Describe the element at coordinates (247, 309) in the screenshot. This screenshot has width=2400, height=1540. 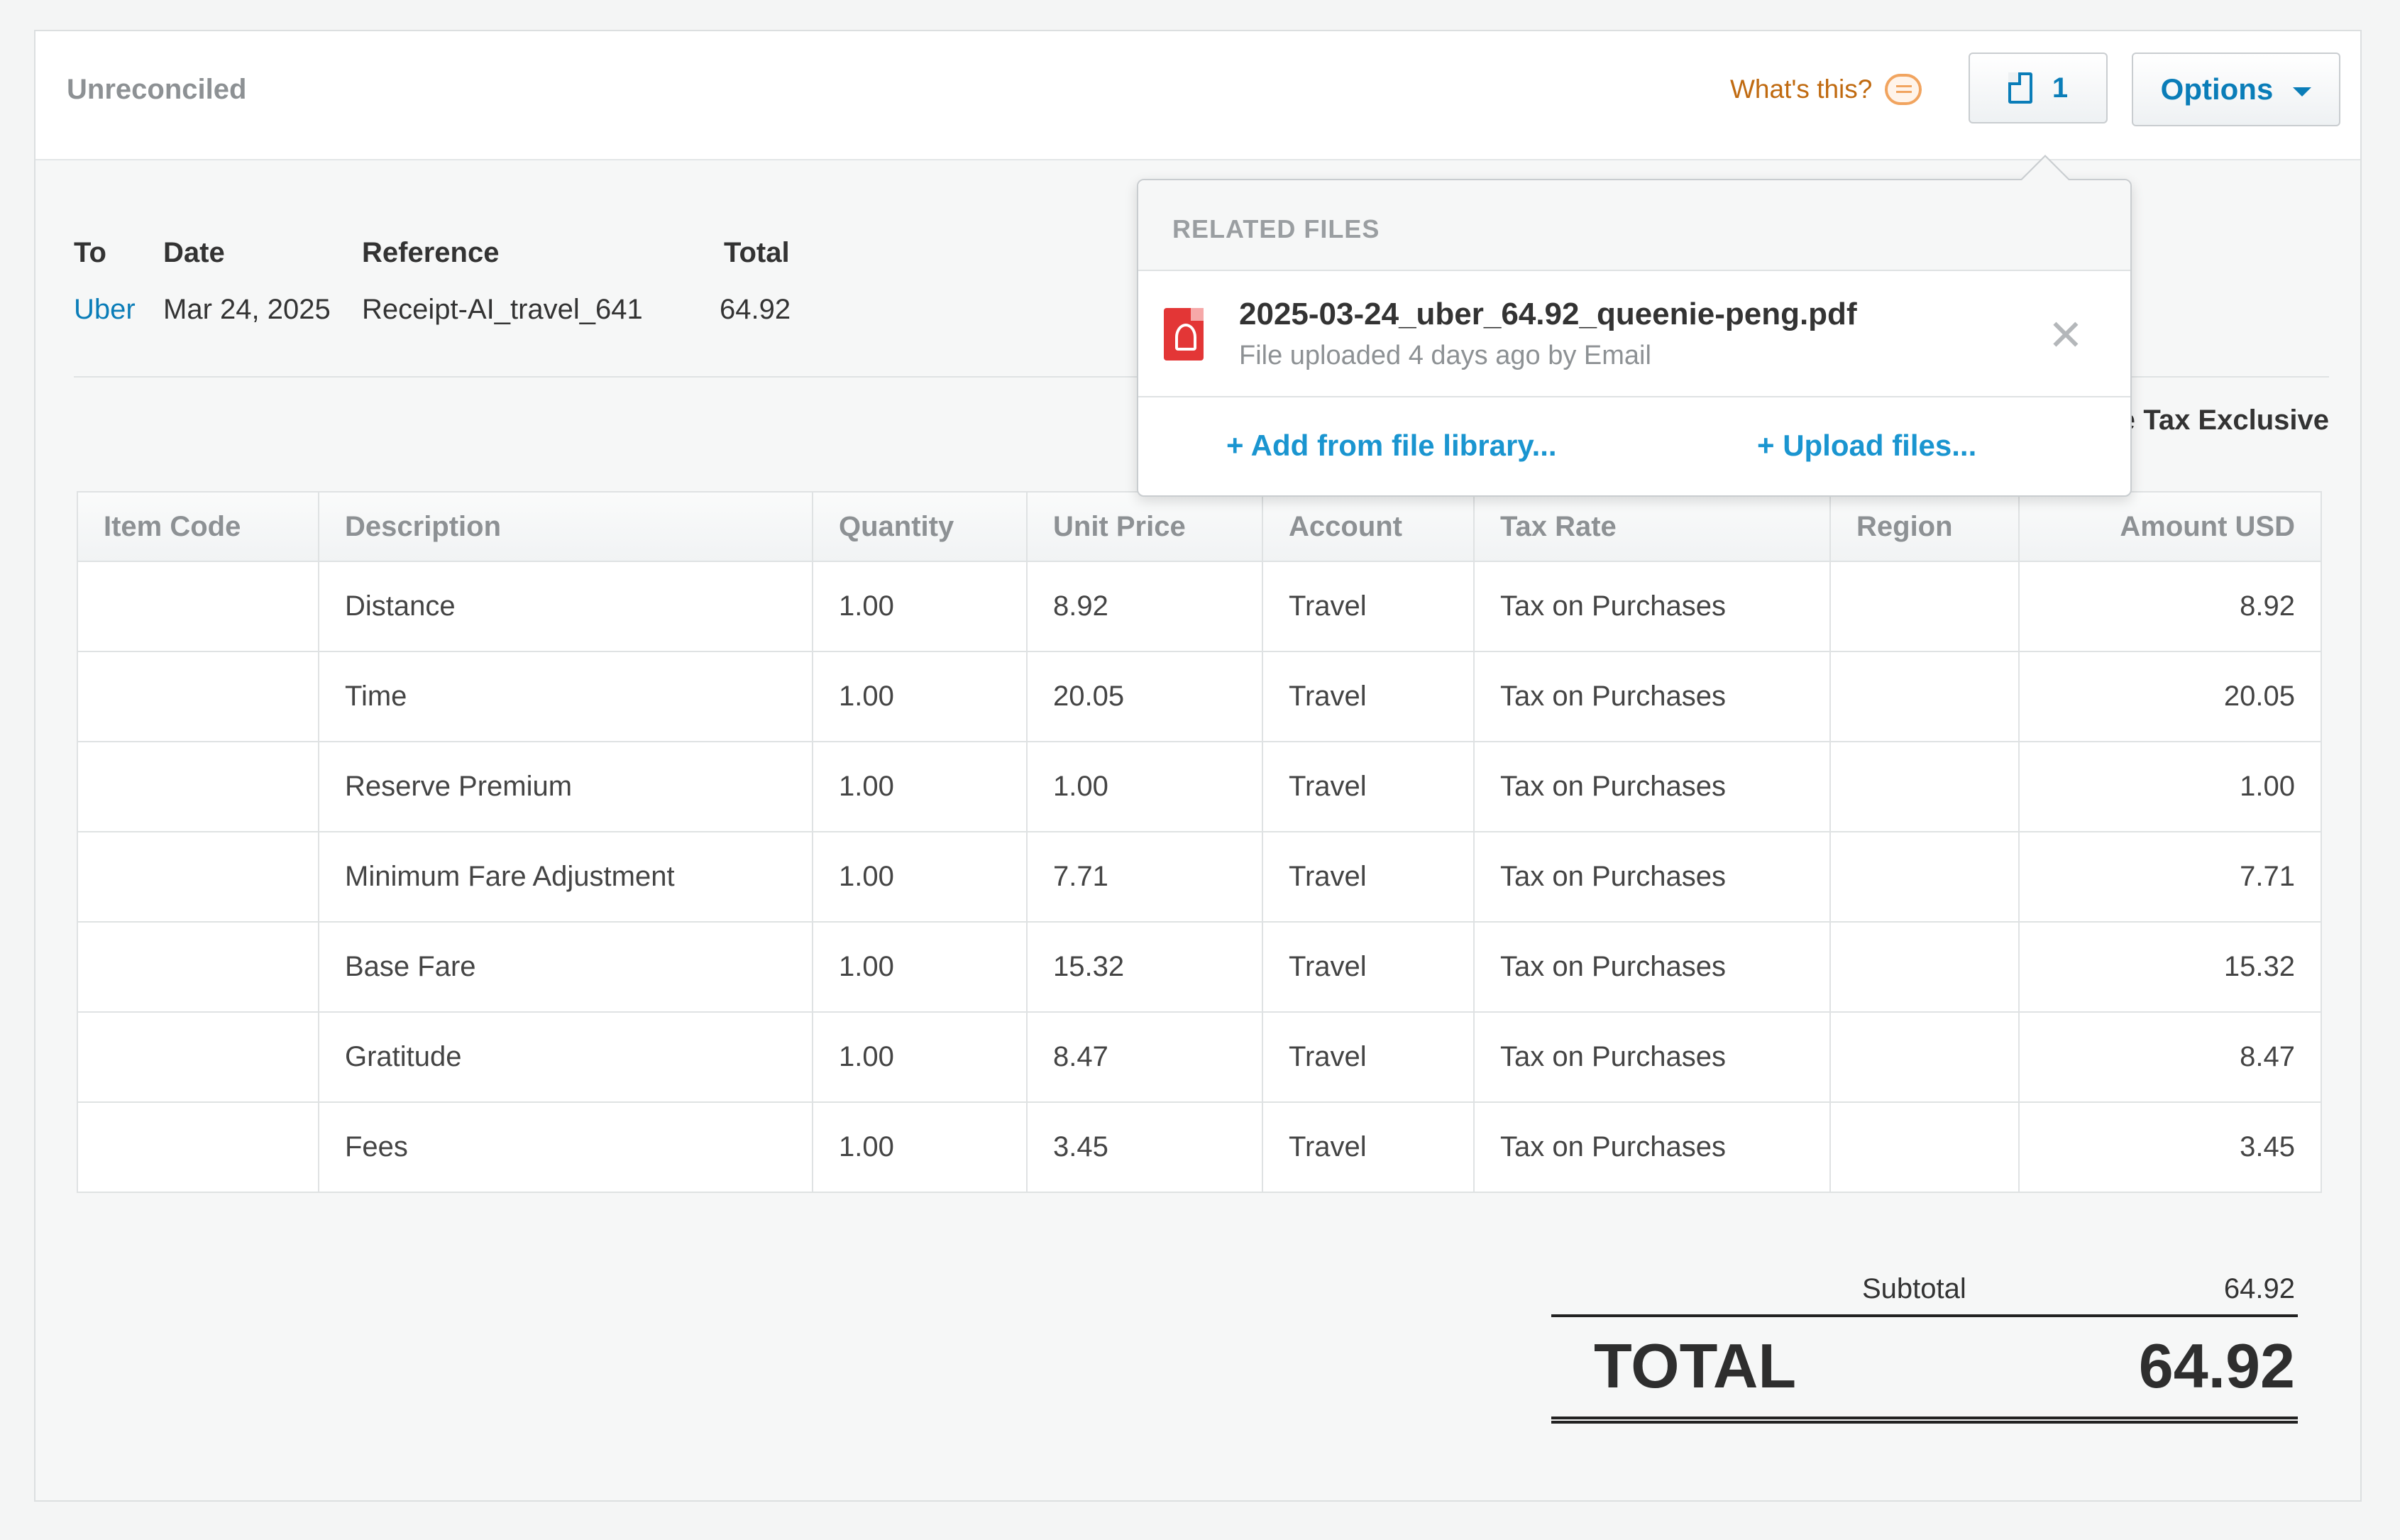
I see `date-value: Mar 24, 2025` at that location.